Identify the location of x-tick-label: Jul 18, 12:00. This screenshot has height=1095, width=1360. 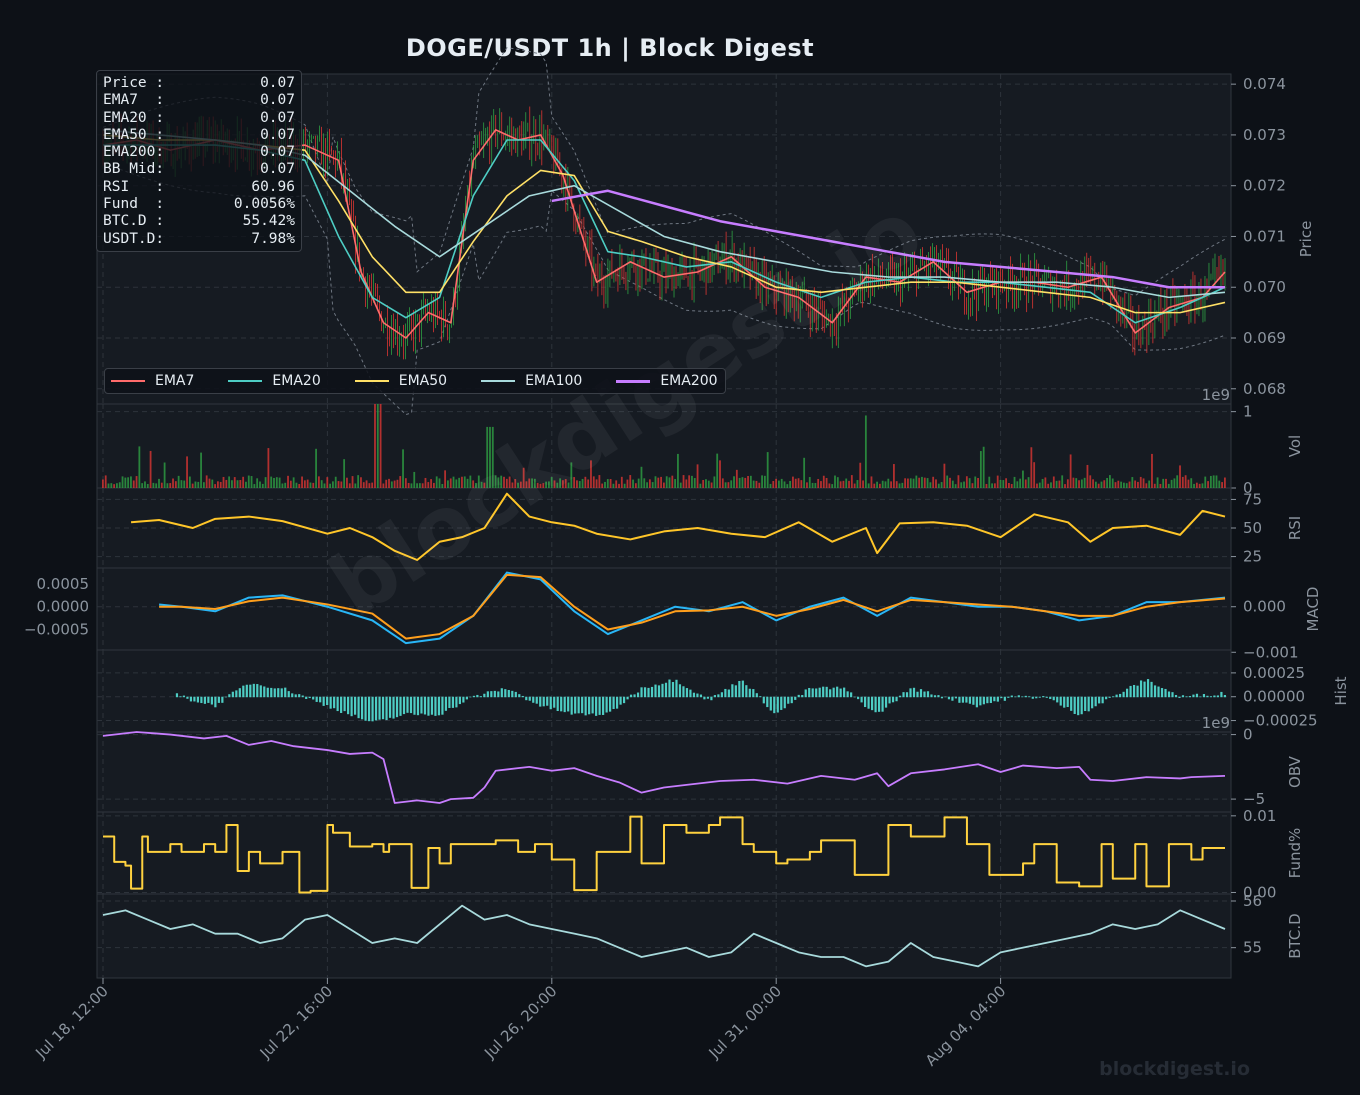
(71, 1022).